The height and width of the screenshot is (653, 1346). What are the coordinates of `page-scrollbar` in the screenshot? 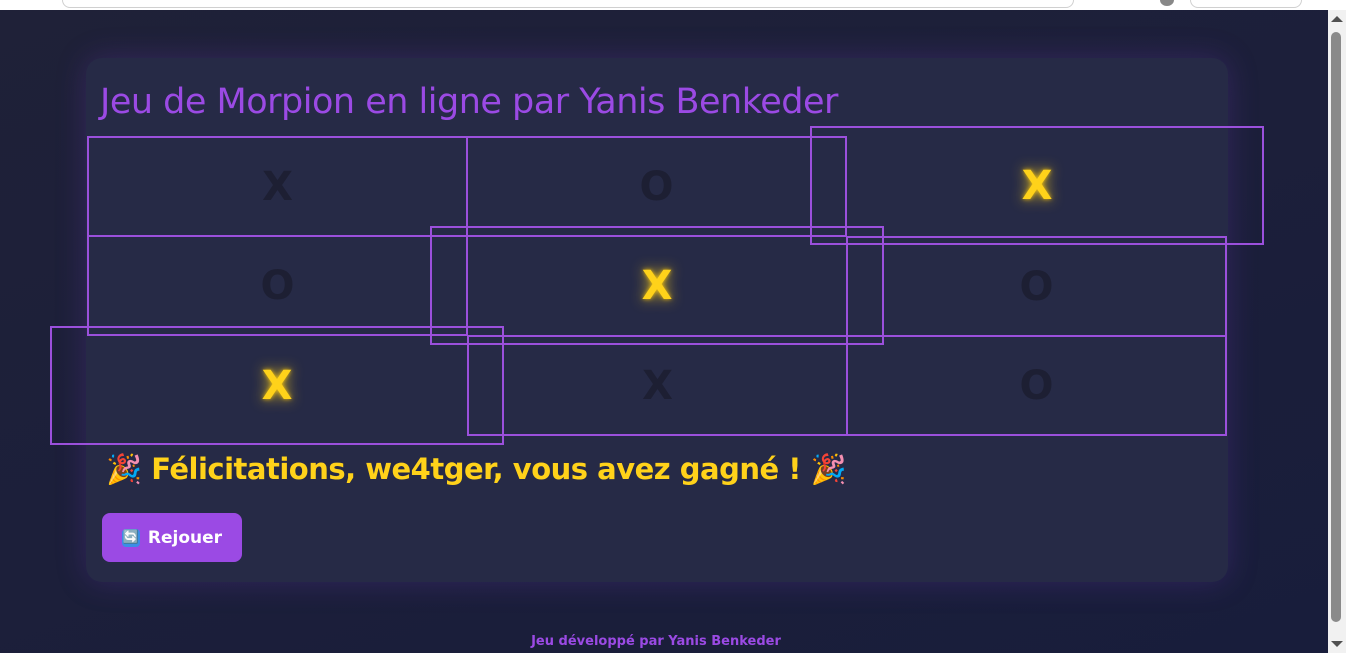 It's located at (1337, 331).